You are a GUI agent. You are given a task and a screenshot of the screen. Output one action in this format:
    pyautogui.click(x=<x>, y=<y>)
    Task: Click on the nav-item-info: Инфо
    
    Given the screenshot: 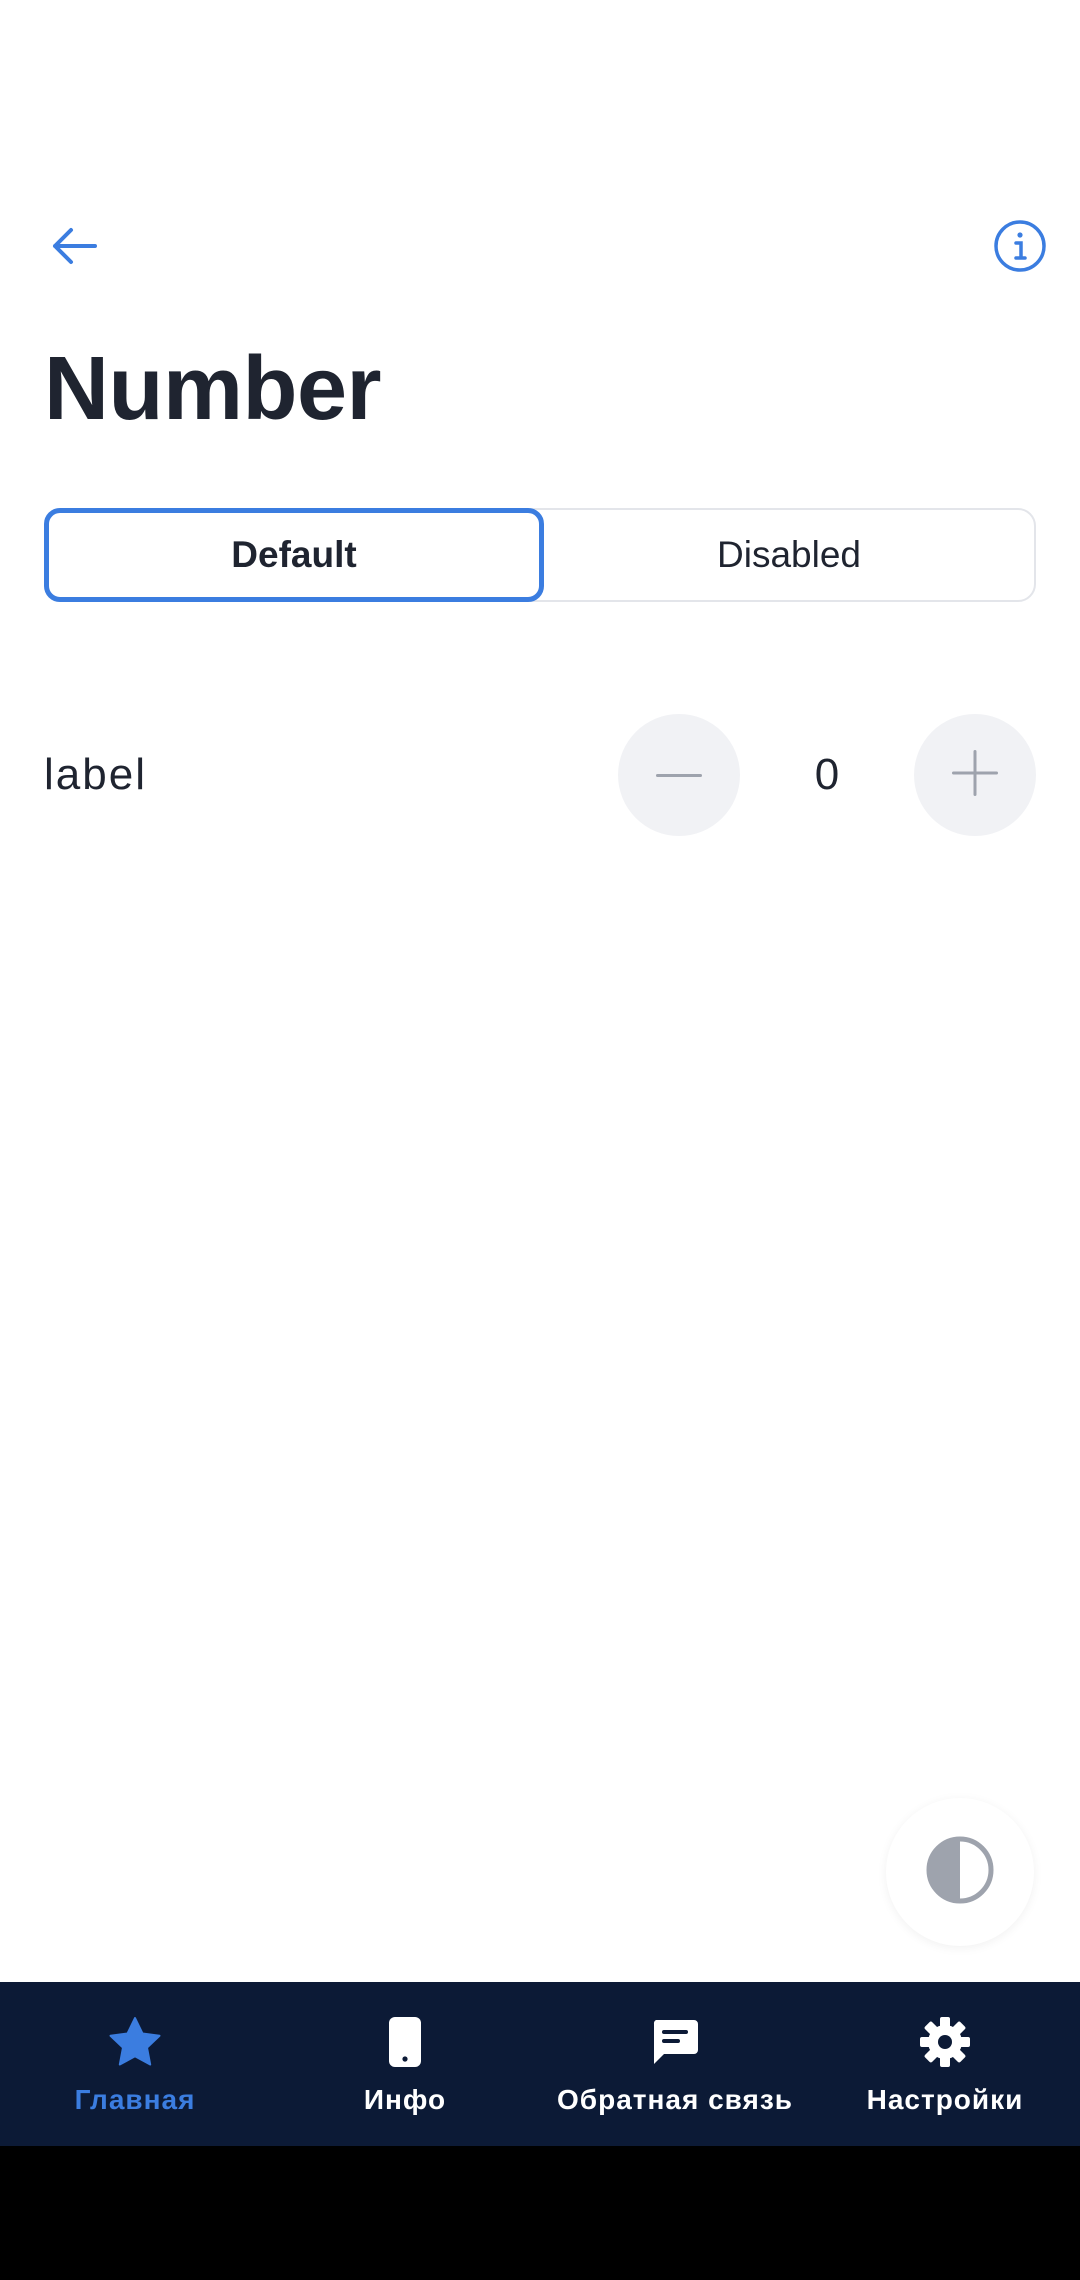 What is the action you would take?
    pyautogui.click(x=405, y=2064)
    